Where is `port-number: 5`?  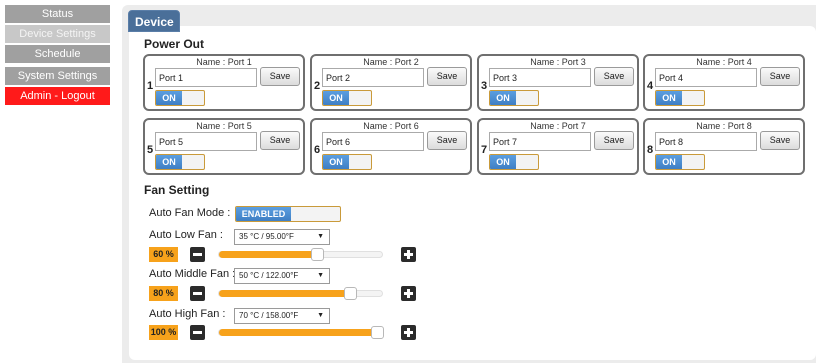 port-number: 5 is located at coordinates (150, 150).